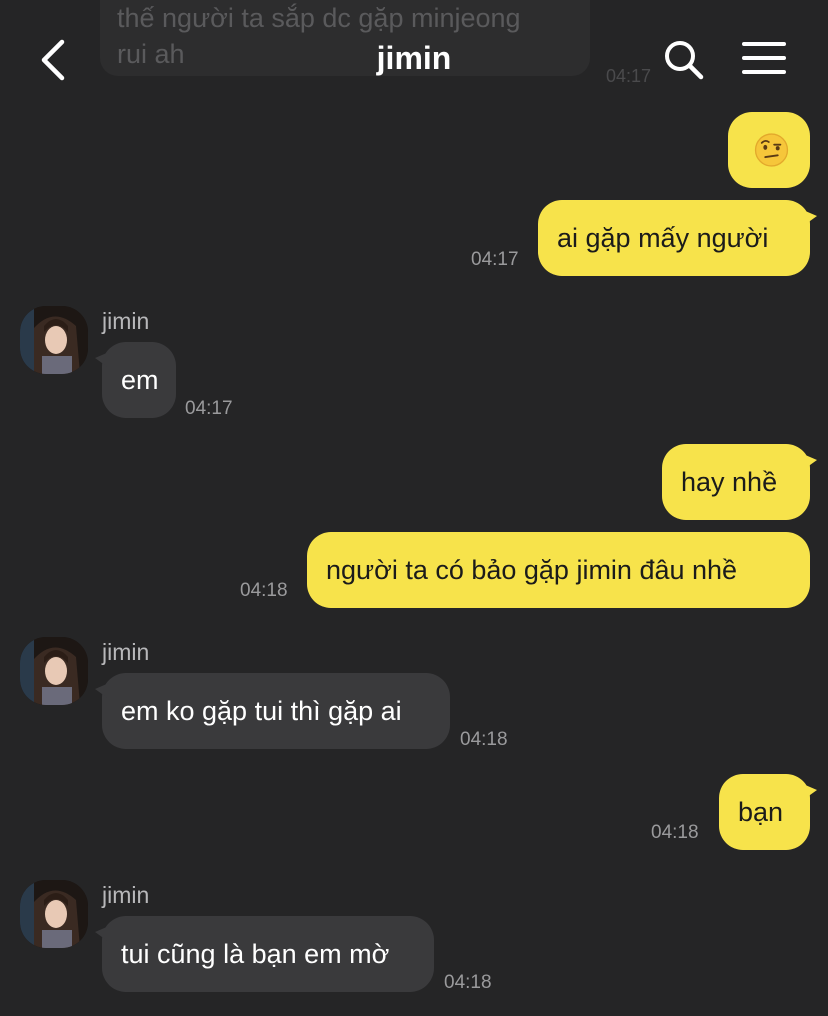 The width and height of the screenshot is (828, 1016). Describe the element at coordinates (771, 150) in the screenshot. I see `face-with-raised-eyebrow-icon` at that location.